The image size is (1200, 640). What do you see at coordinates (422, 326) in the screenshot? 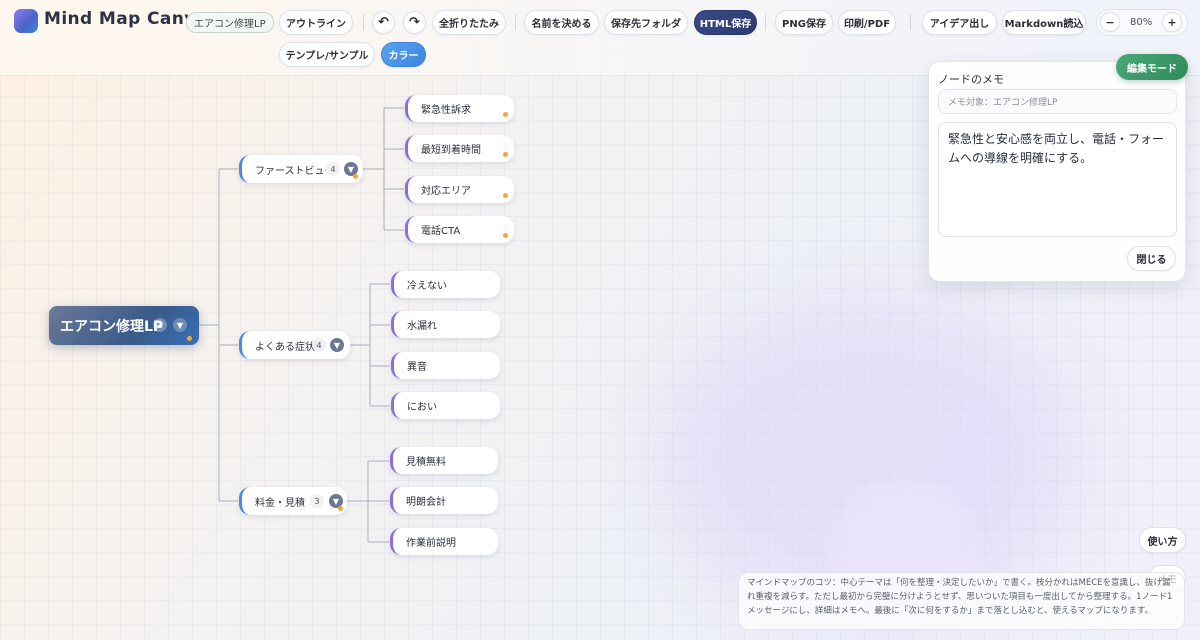
I see `leaf-node-label: 水漏れ` at bounding box center [422, 326].